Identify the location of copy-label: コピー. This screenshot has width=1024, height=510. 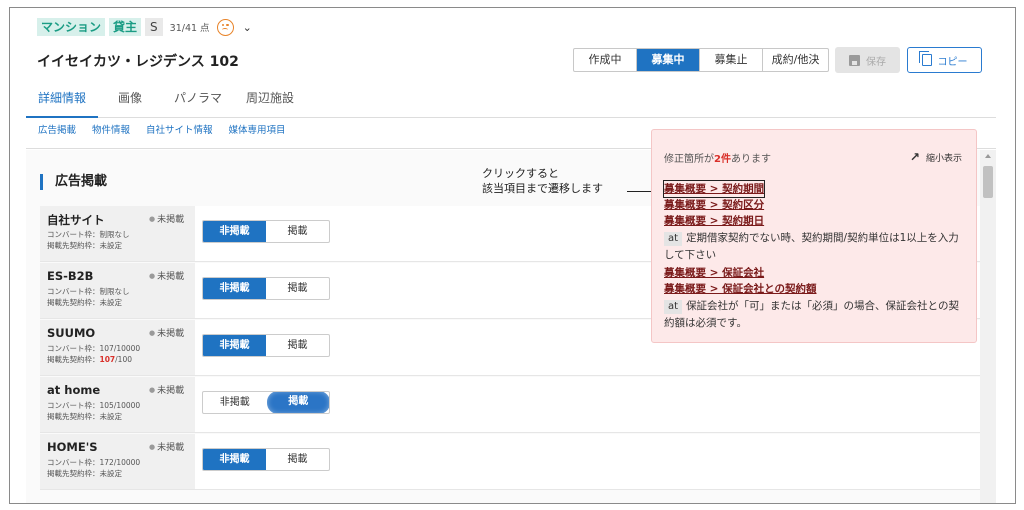
(952, 62).